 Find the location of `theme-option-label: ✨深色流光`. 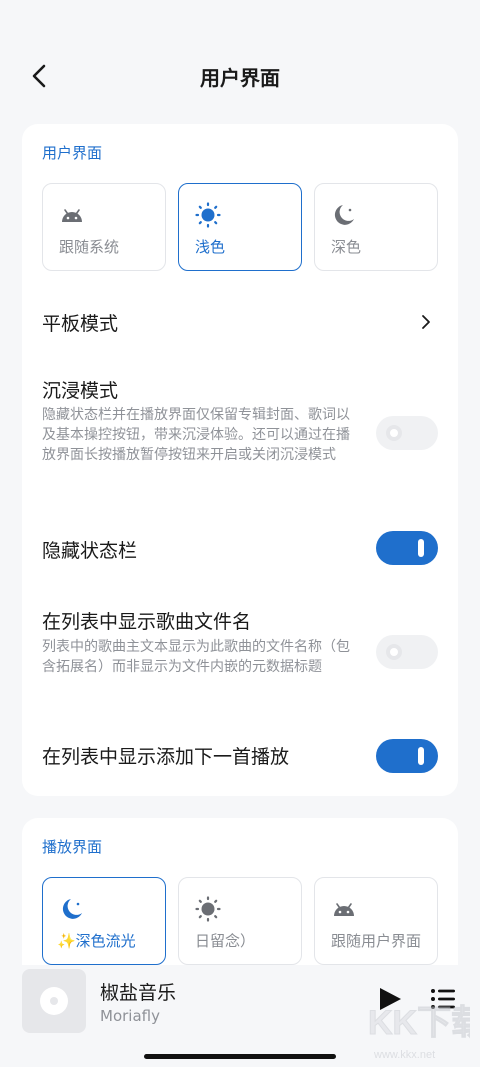

theme-option-label: ✨深色流光 is located at coordinates (96, 941).